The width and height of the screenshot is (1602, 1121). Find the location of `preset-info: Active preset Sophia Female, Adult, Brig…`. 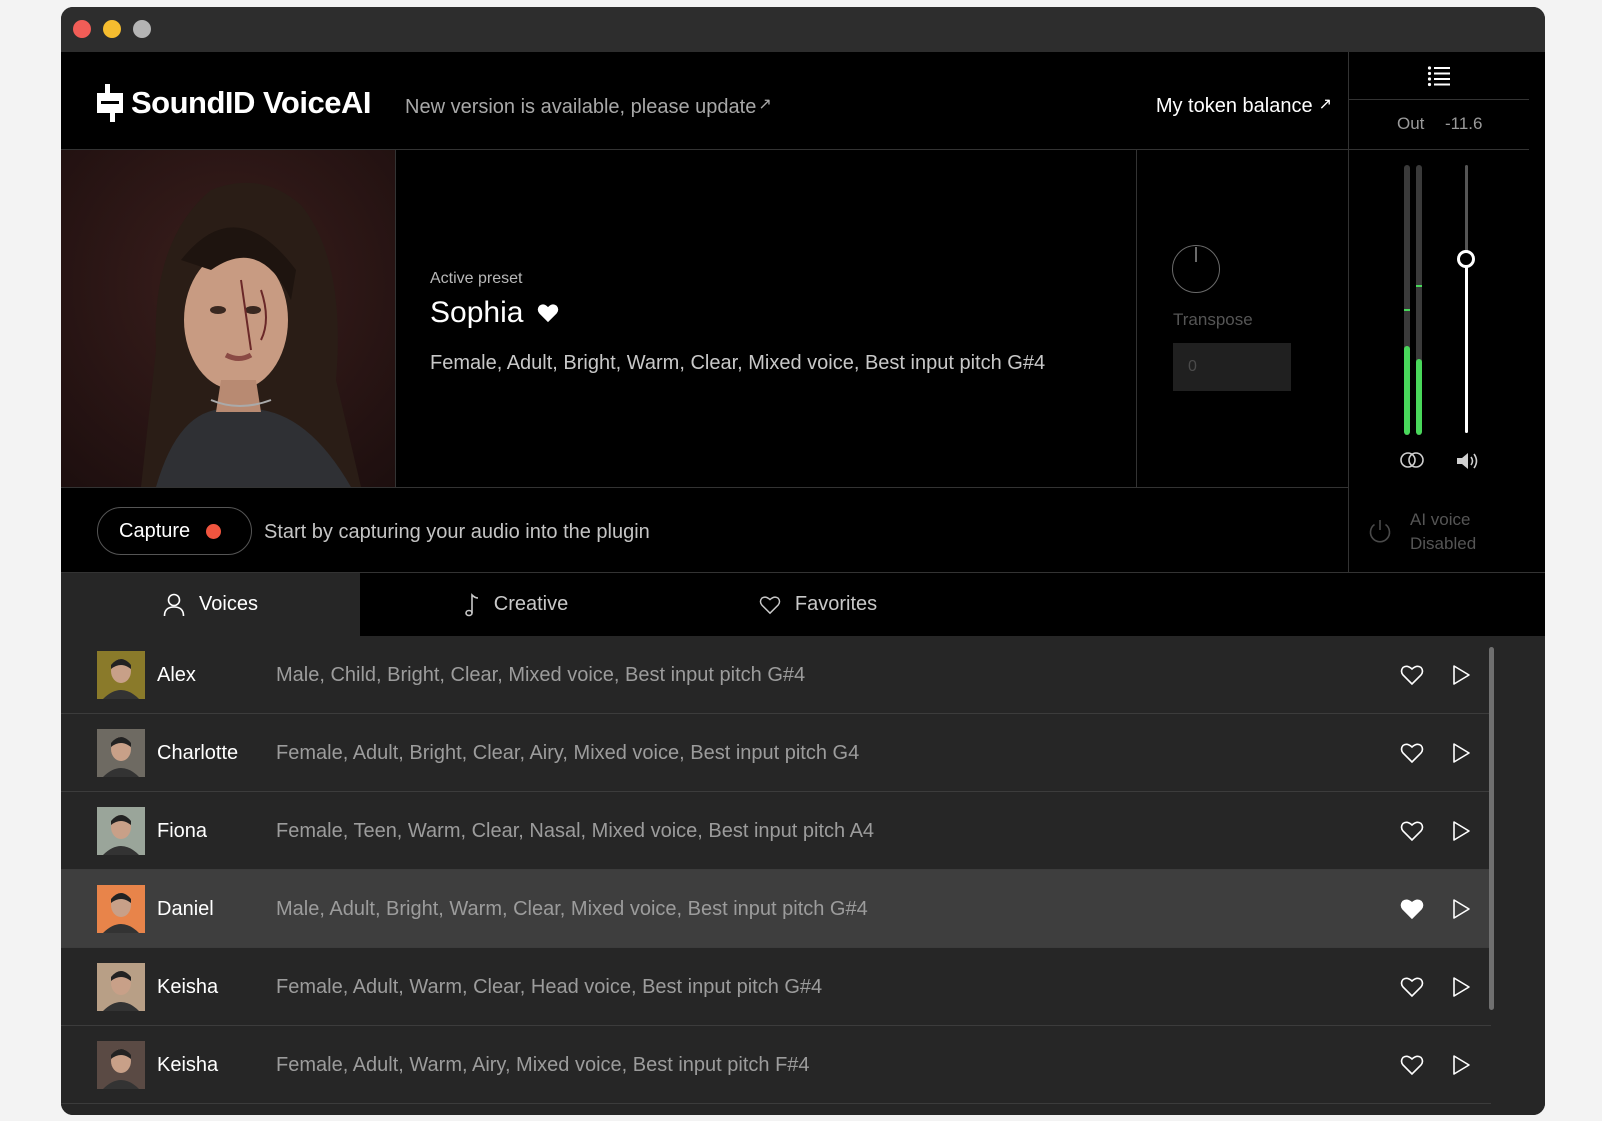

preset-info: Active preset Sophia Female, Adult, Brig… is located at coordinates (737, 322).